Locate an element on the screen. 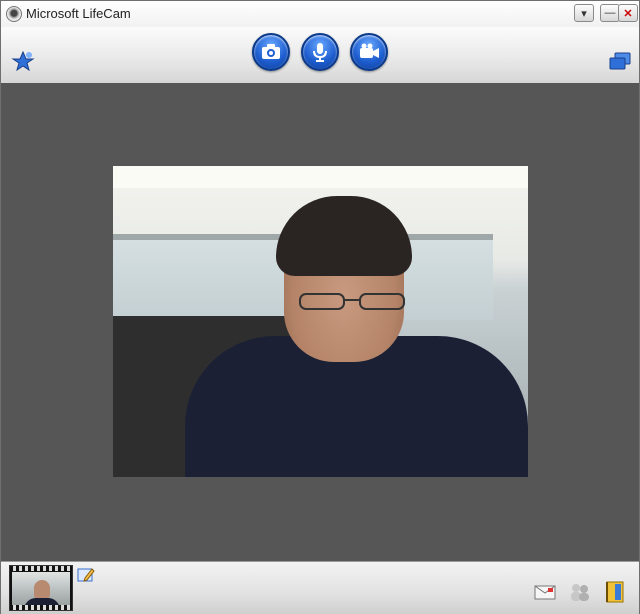 The height and width of the screenshot is (614, 640). ceiling is located at coordinates (320, 177).